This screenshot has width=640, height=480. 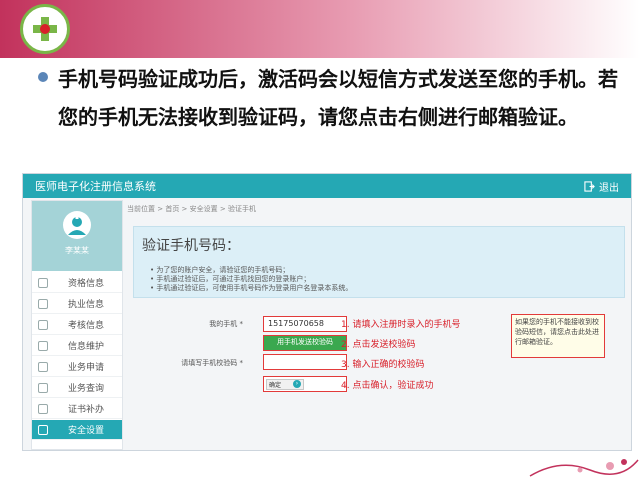 I want to click on sidebar-item-label: 业务申请, so click(x=86, y=368).